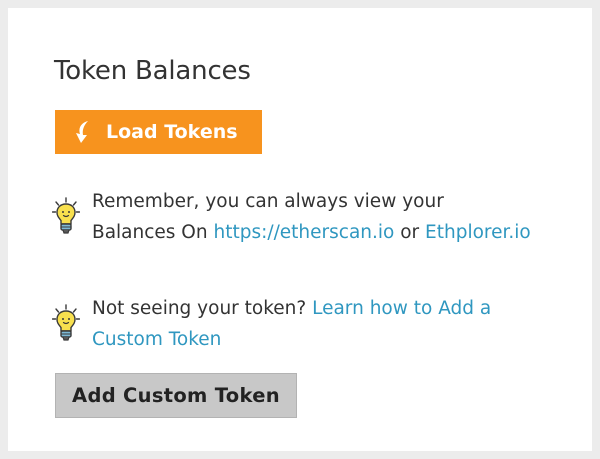  Describe the element at coordinates (303, 232) in the screenshot. I see `etherscan-link: https://etherscan.io` at that location.